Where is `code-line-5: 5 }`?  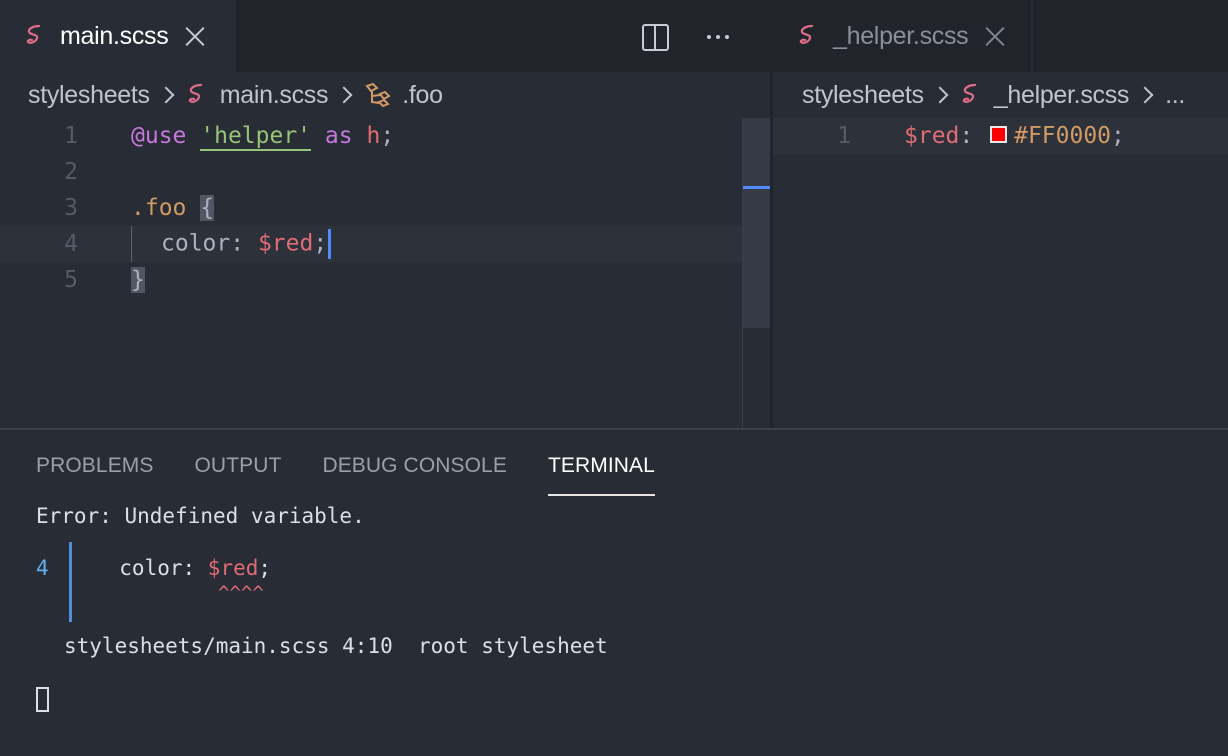 code-line-5: 5 } is located at coordinates (385, 280).